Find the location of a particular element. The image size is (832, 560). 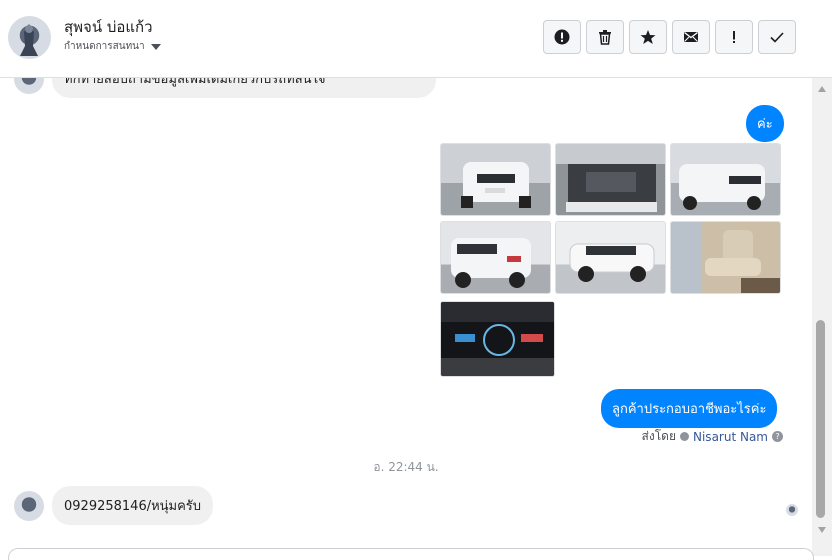

scroll-down-arrow-icon is located at coordinates (822, 530).